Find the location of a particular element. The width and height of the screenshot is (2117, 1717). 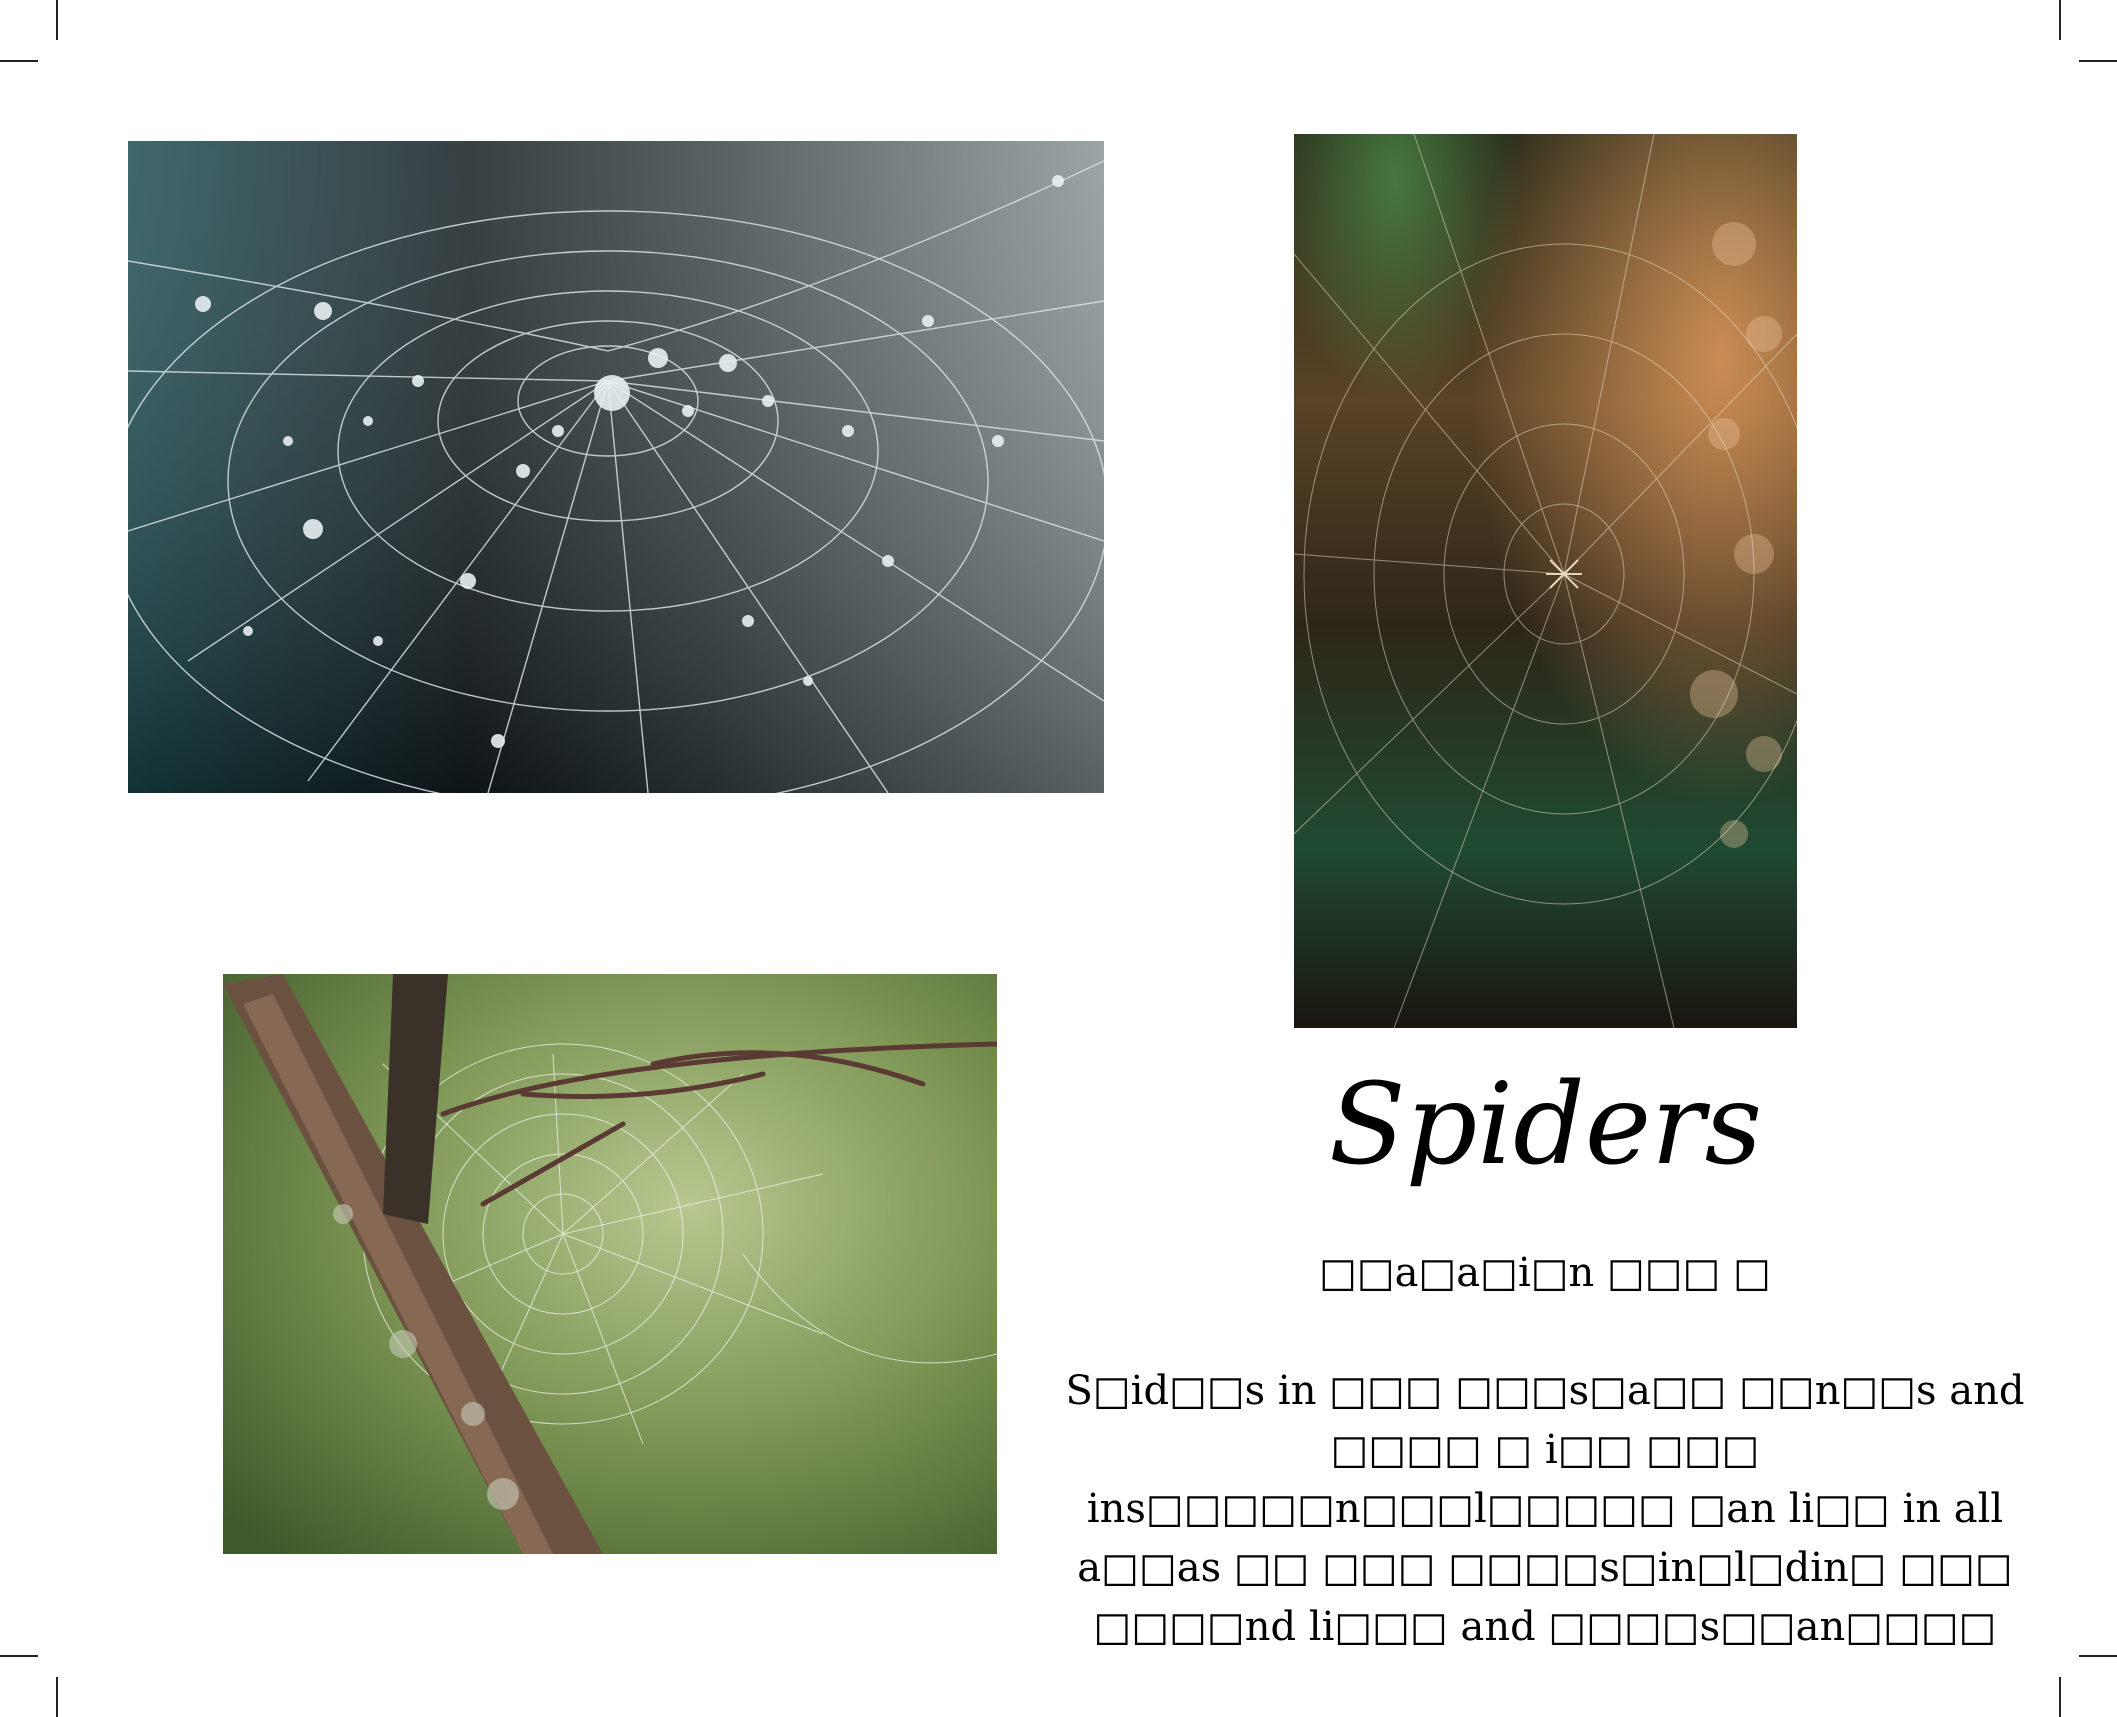

forest-spider-web-photo is located at coordinates (1545, 581).